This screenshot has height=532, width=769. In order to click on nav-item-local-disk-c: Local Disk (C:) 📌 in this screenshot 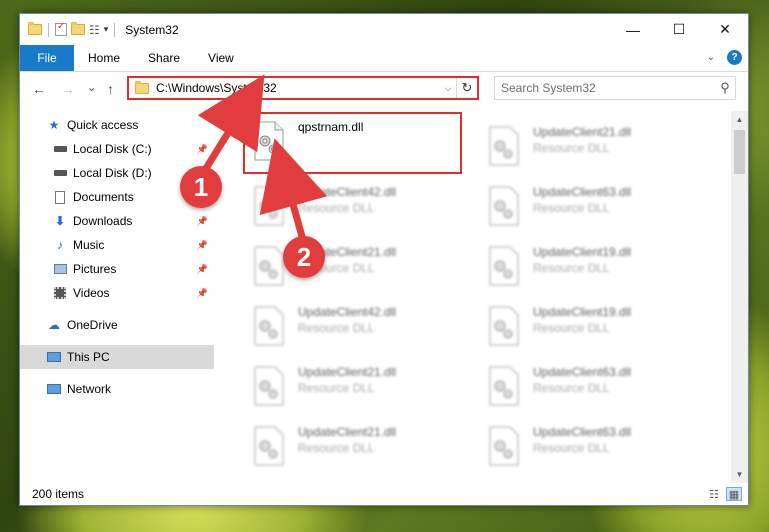, I will do `click(117, 149)`.